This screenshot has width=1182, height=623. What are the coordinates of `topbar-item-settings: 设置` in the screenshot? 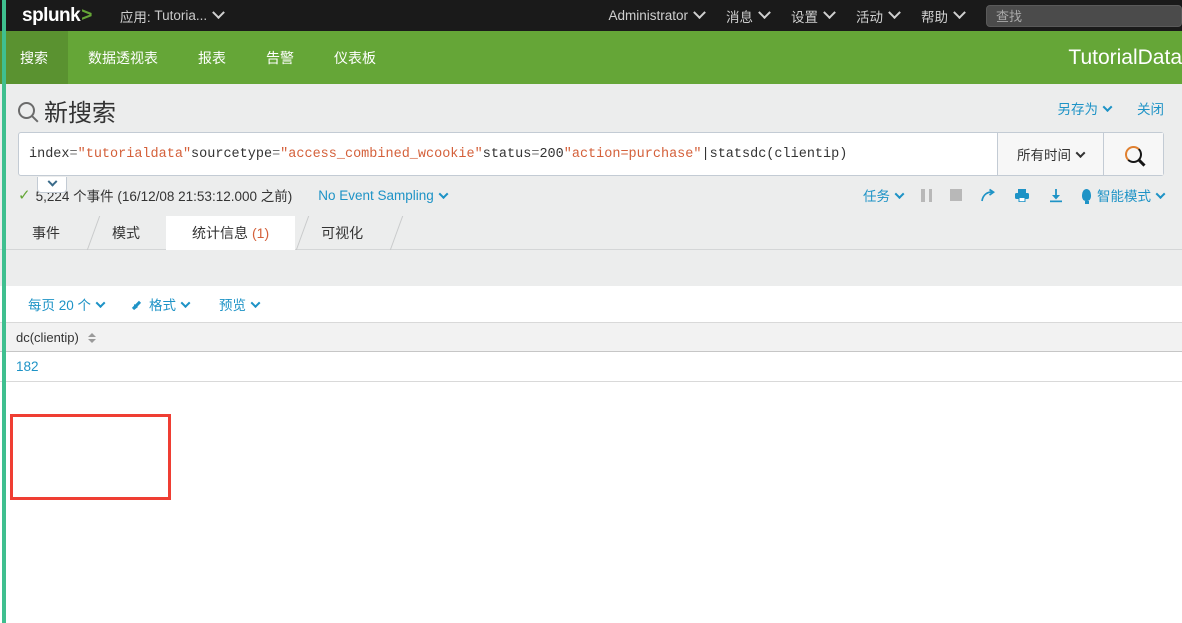 It's located at (813, 16).